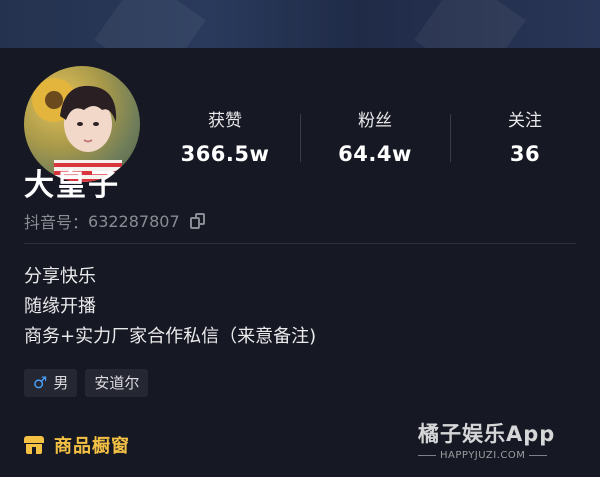  Describe the element at coordinates (60, 306) in the screenshot. I see `bio-line: 随缘开播` at that location.